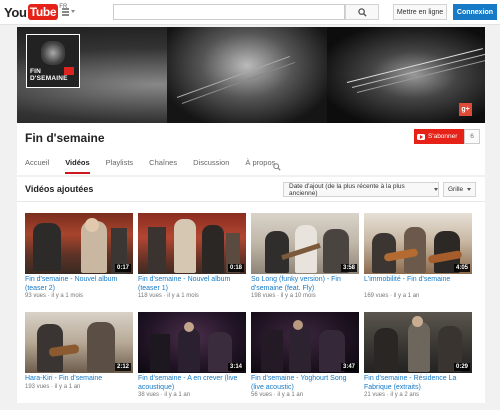 Image resolution: width=500 pixels, height=410 pixels. What do you see at coordinates (192, 243) in the screenshot?
I see `video-thumbnail: 0:18` at bounding box center [192, 243].